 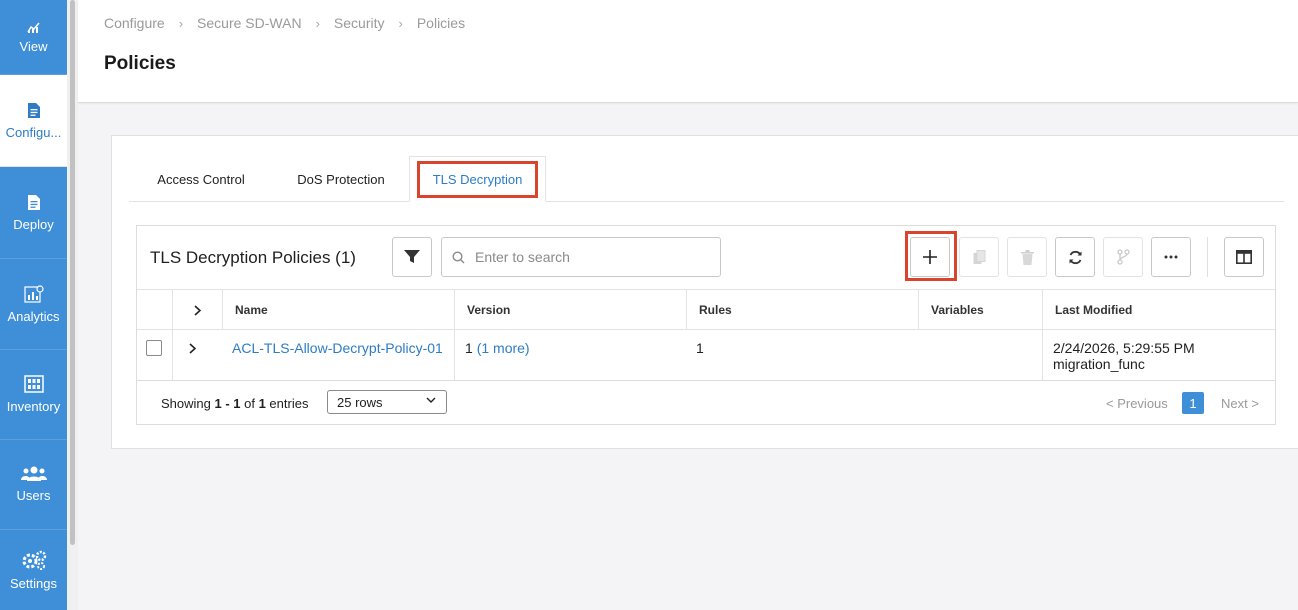 I want to click on nav-item-view: View, so click(x=33, y=37).